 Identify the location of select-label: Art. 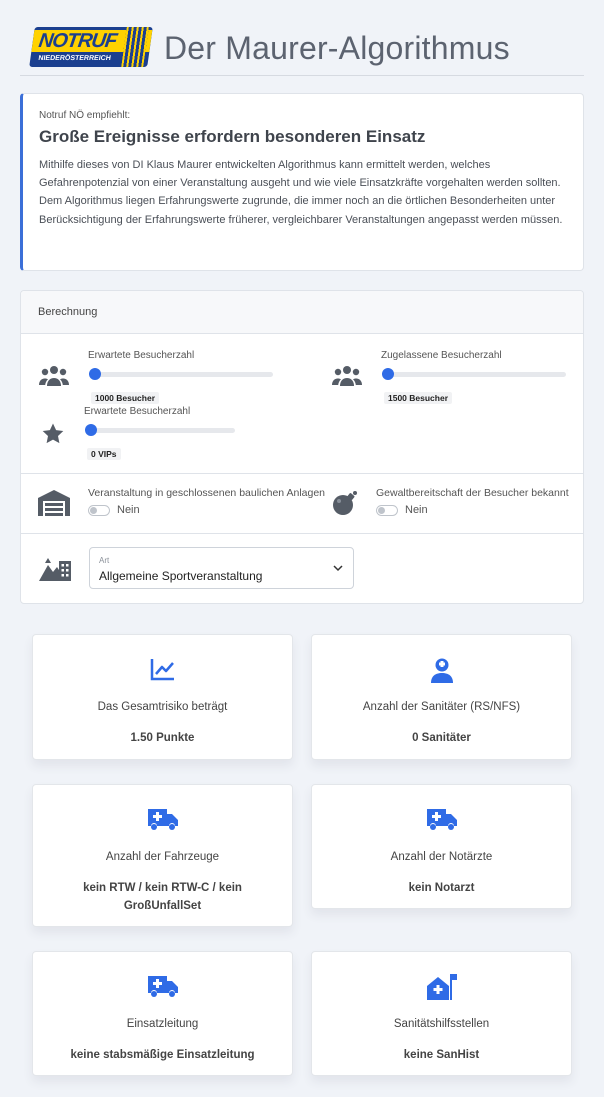
(104, 560).